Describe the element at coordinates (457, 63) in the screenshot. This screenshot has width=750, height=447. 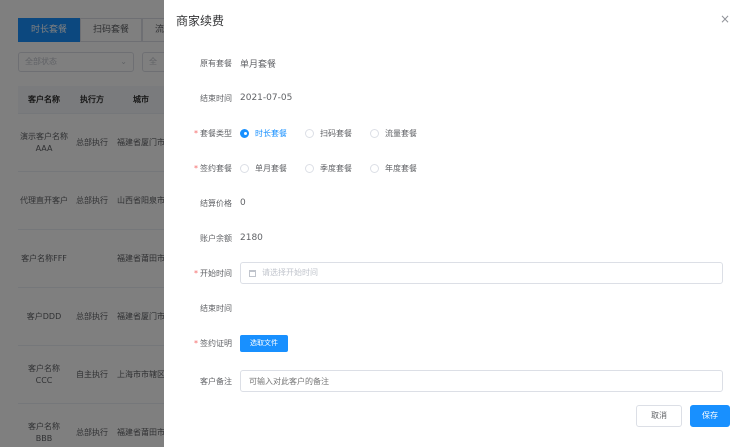
I see `original-package-row: 原有套餐 单月套餐` at that location.